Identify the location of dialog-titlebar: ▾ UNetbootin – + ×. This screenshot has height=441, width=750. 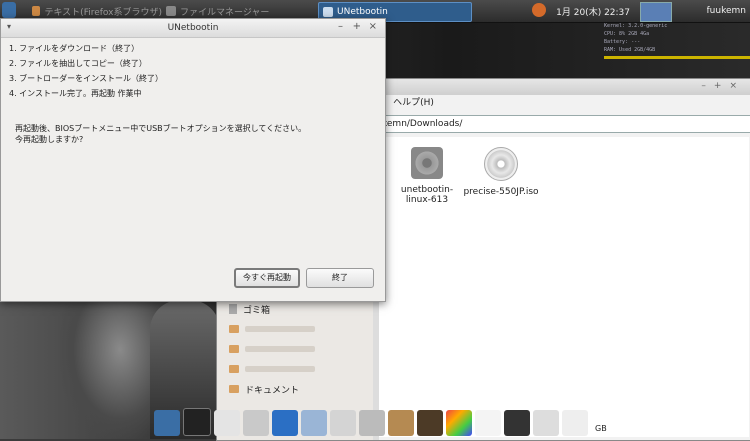
(193, 28).